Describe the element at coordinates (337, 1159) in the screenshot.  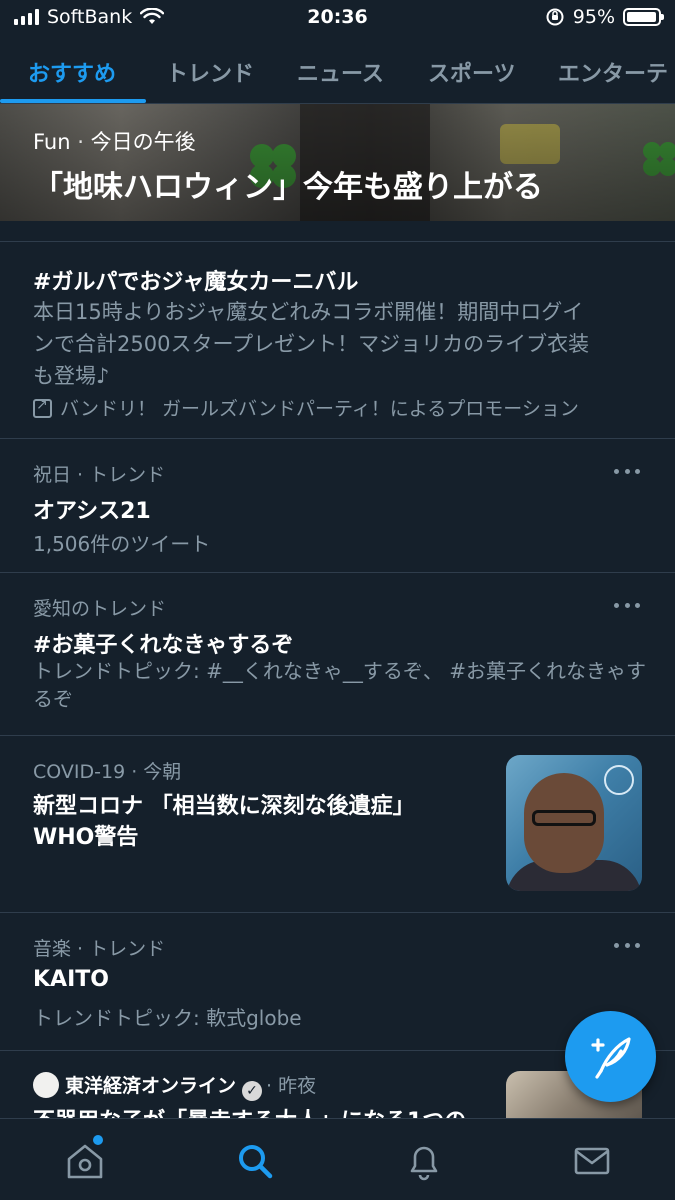
I see `bottom-navigation` at that location.